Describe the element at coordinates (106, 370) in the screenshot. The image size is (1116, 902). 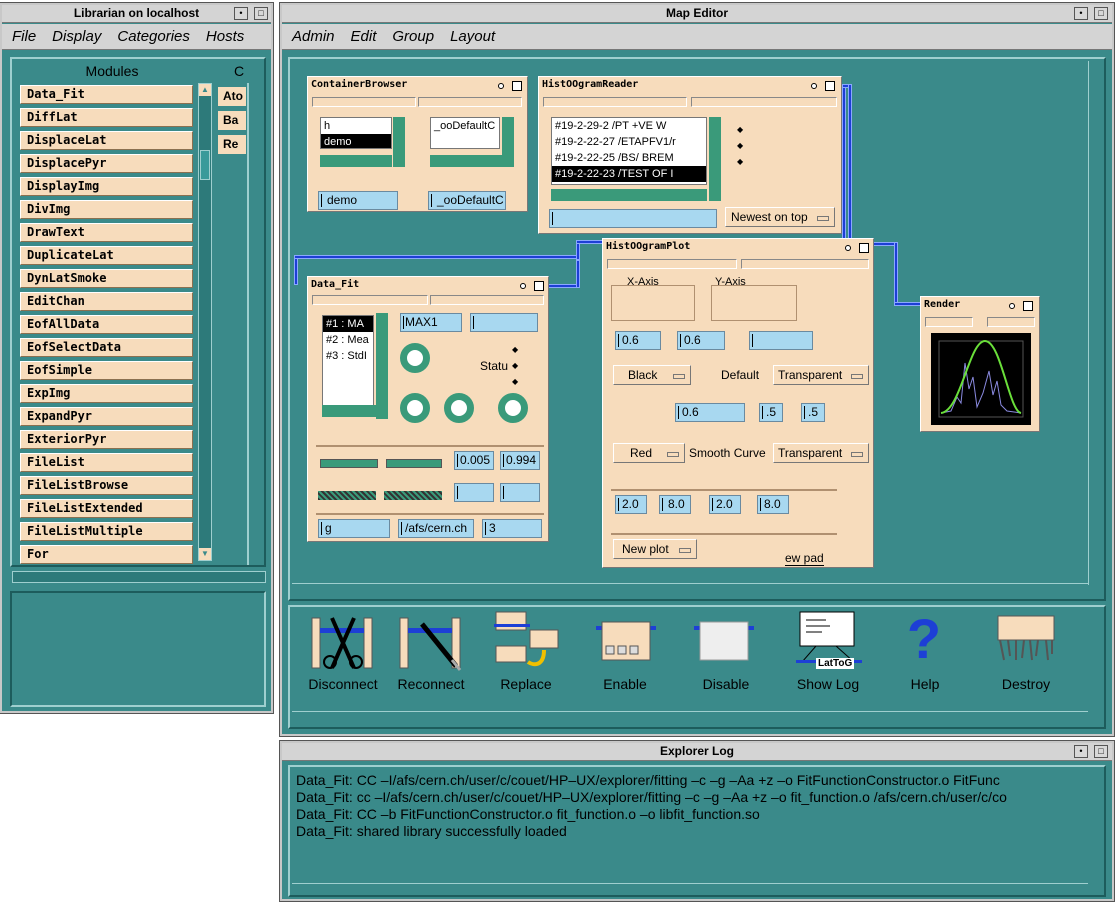
I see `module-button: EofSimple` at that location.